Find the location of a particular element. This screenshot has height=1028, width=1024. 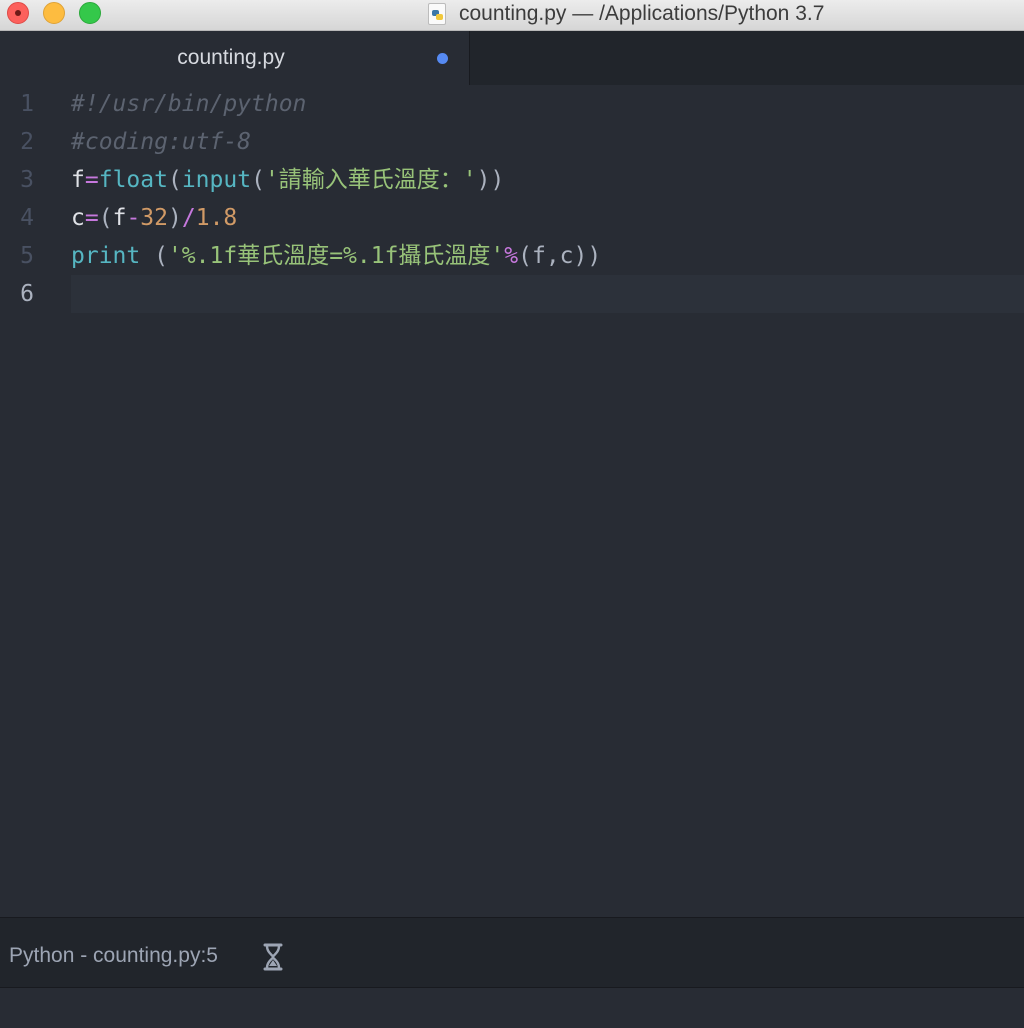

hourglass-icon is located at coordinates (273, 957).